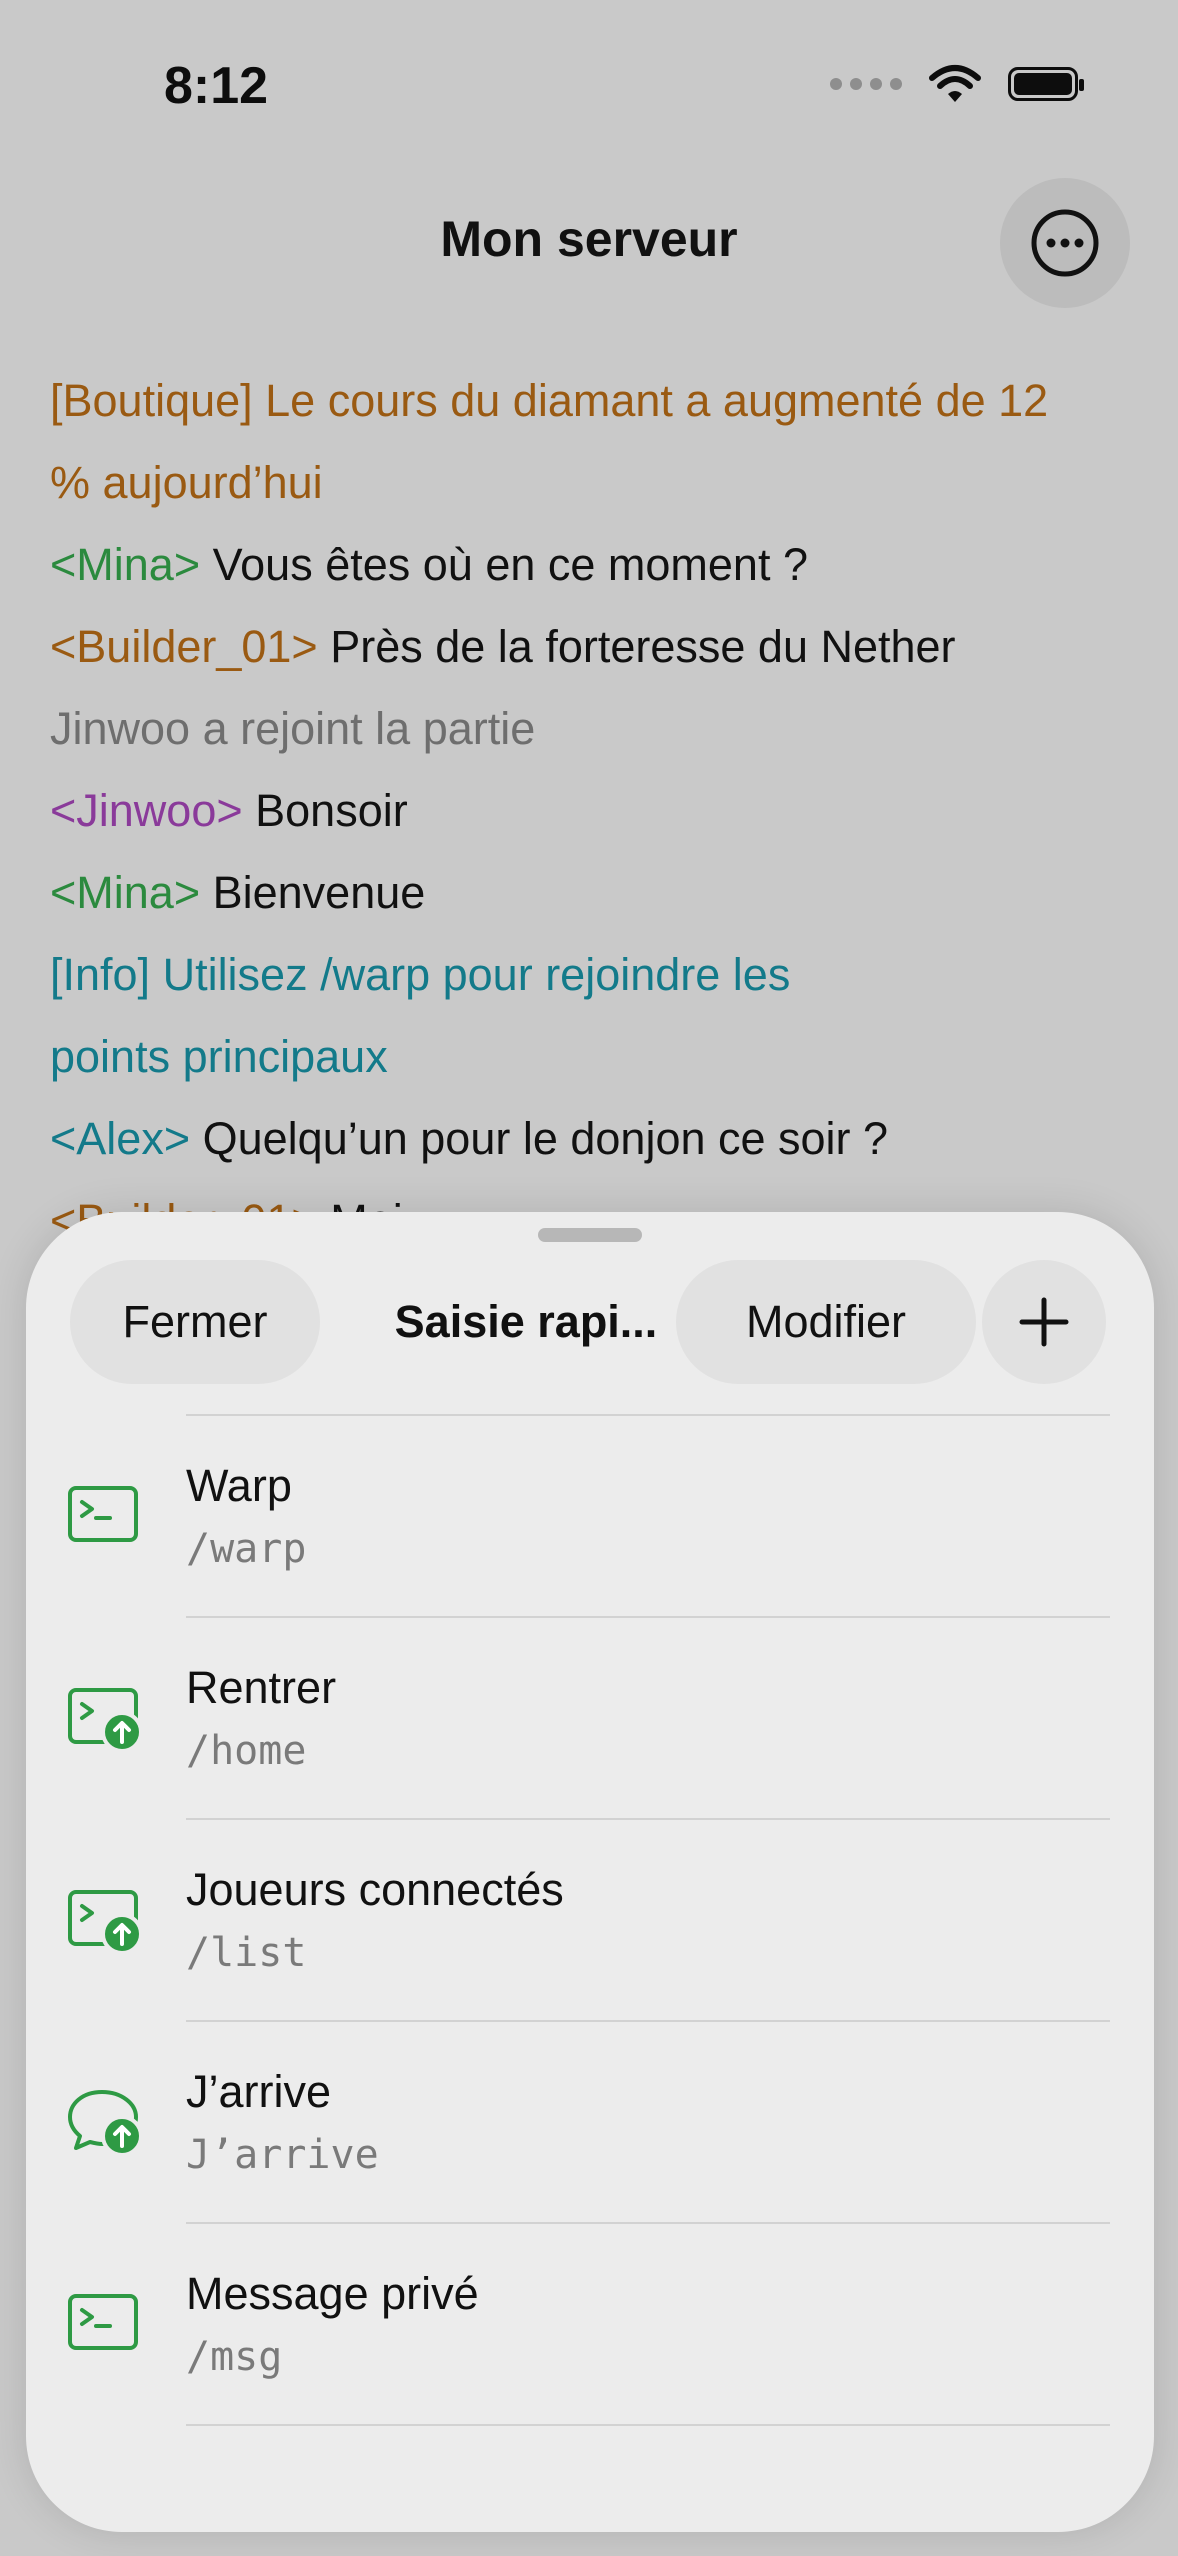 Image resolution: width=1178 pixels, height=2556 pixels. What do you see at coordinates (826, 1322) in the screenshot?
I see `edit-button: Modifier` at bounding box center [826, 1322].